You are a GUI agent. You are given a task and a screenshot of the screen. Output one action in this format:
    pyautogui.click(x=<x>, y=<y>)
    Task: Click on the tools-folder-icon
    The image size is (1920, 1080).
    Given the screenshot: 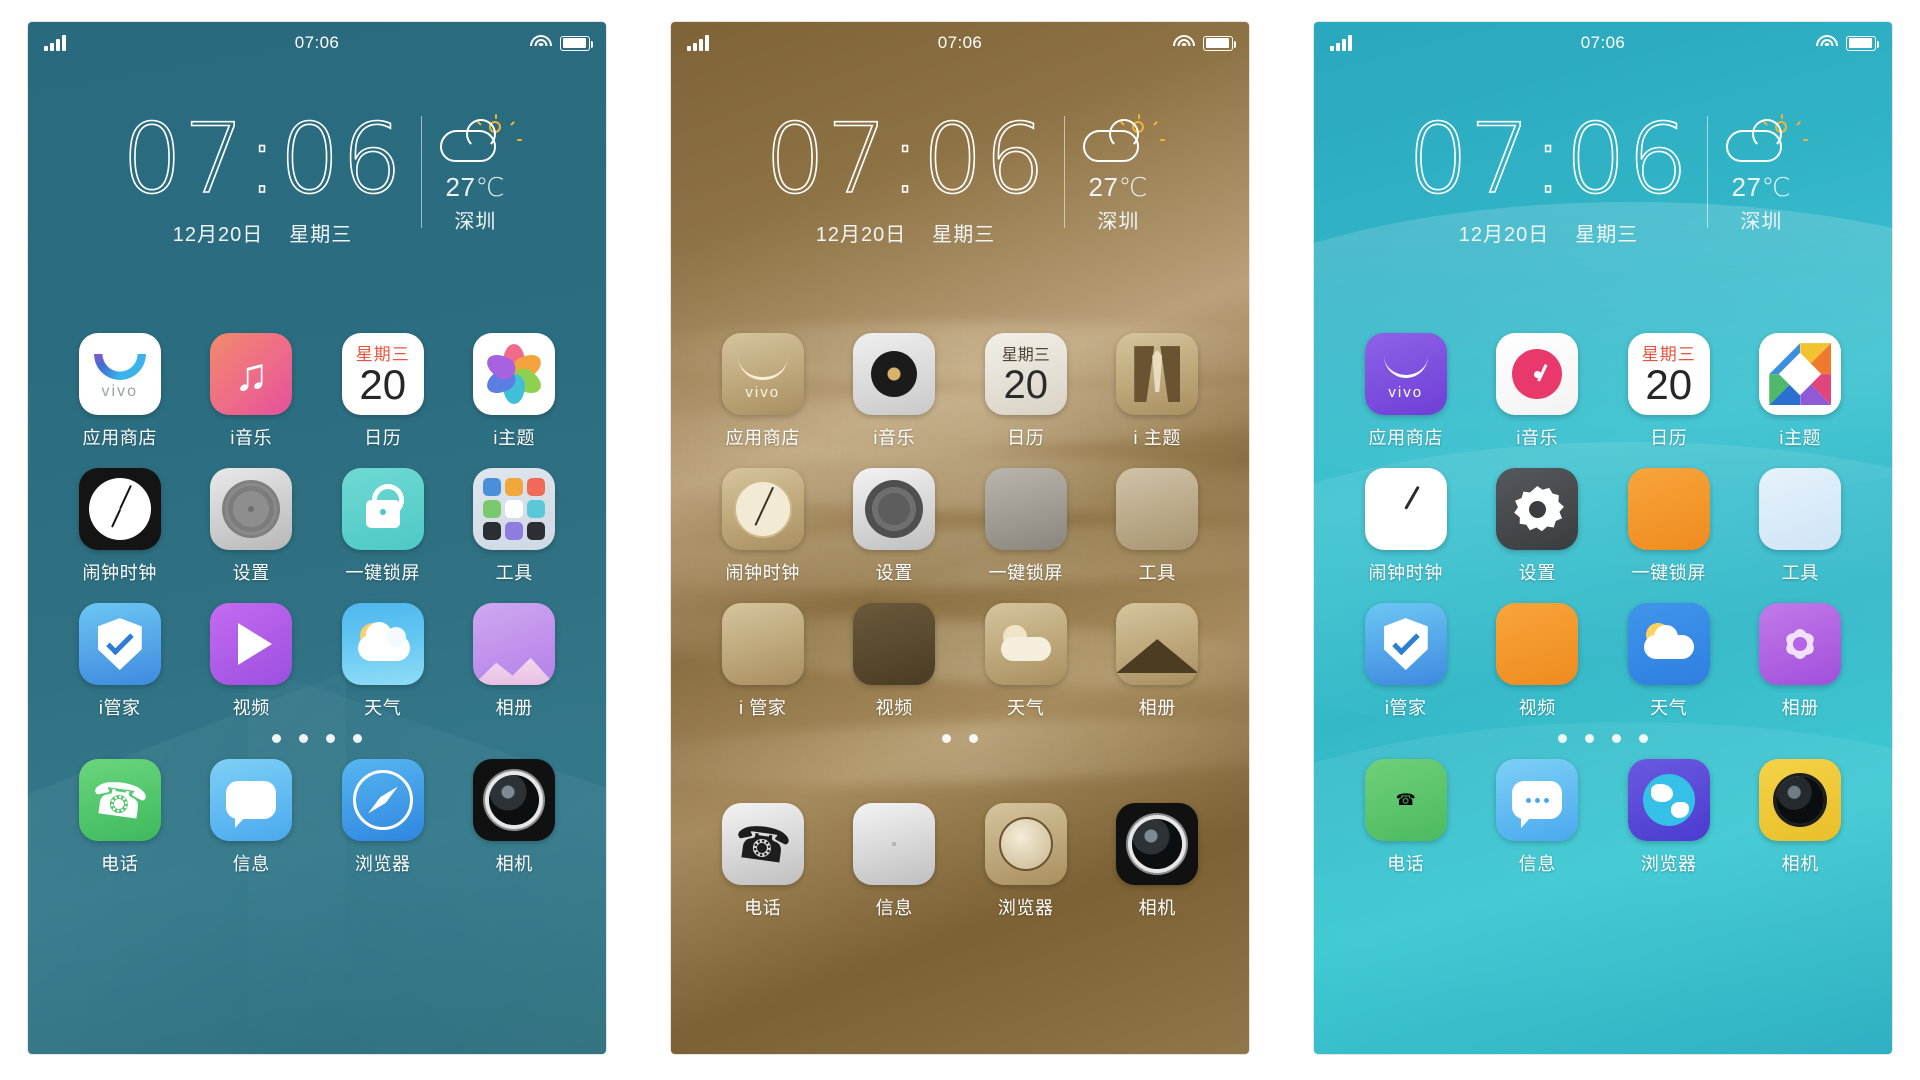 What is the action you would take?
    pyautogui.click(x=1800, y=509)
    